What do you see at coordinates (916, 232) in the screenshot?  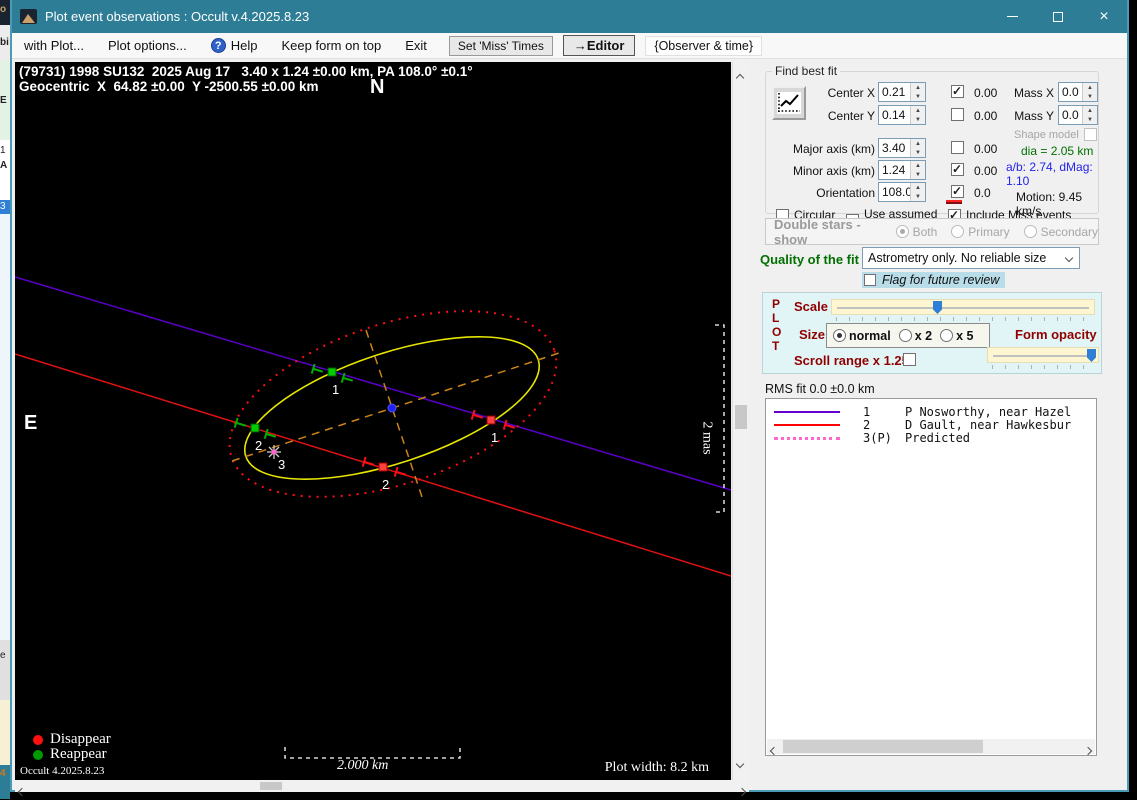 I see `double-stars-both-option: Both` at bounding box center [916, 232].